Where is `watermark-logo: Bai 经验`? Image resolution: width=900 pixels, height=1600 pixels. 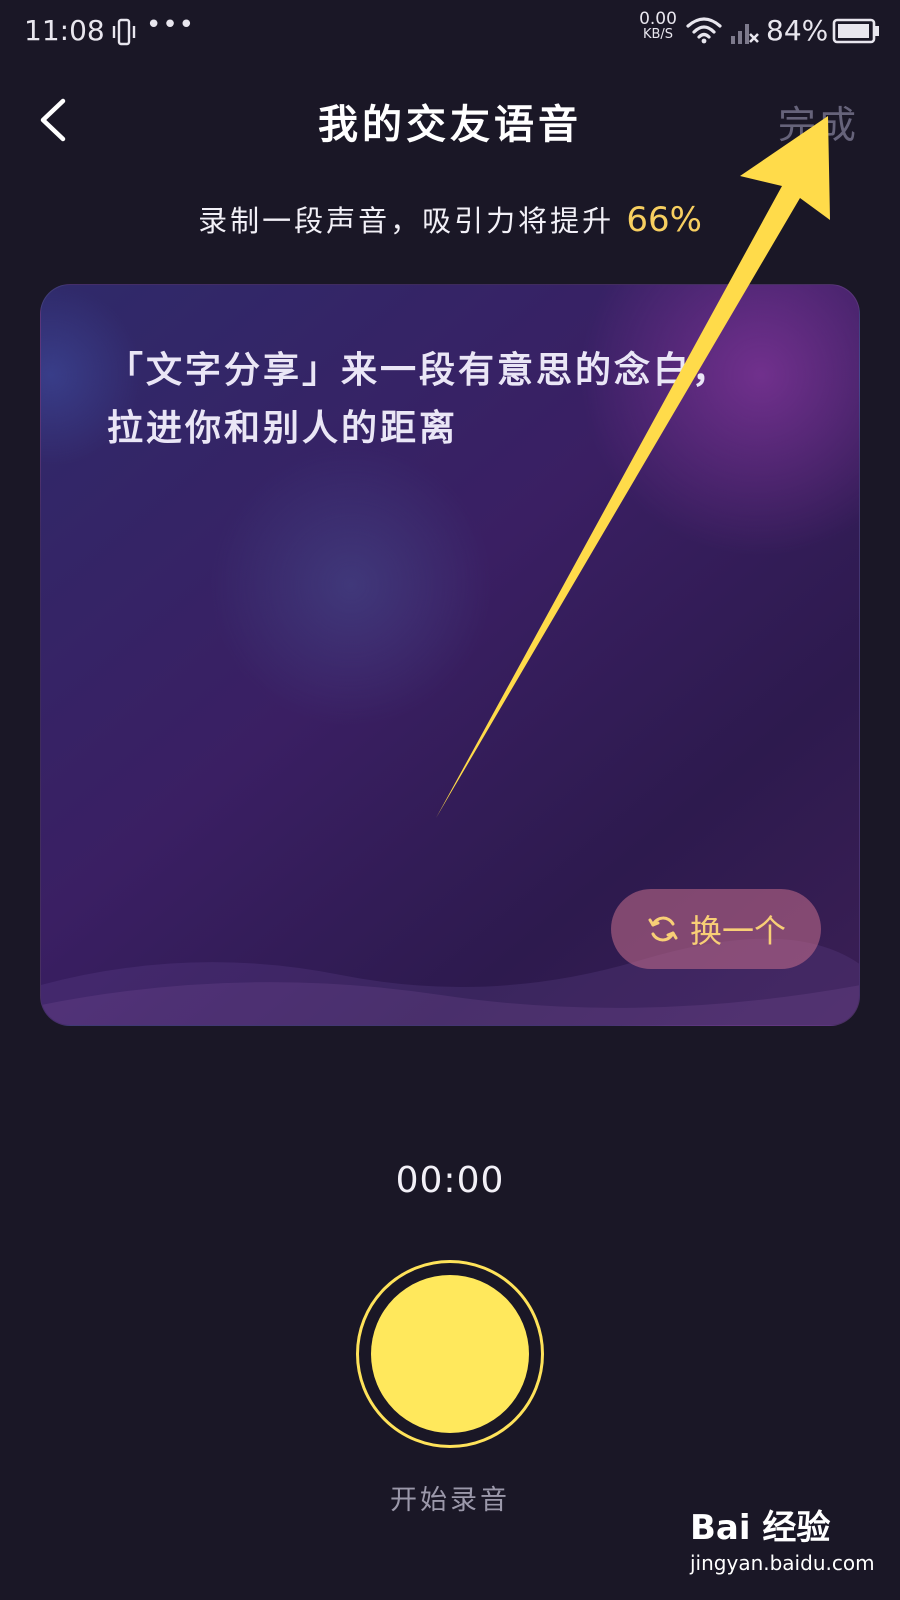
watermark-logo: Bai 经验 is located at coordinates (760, 1528).